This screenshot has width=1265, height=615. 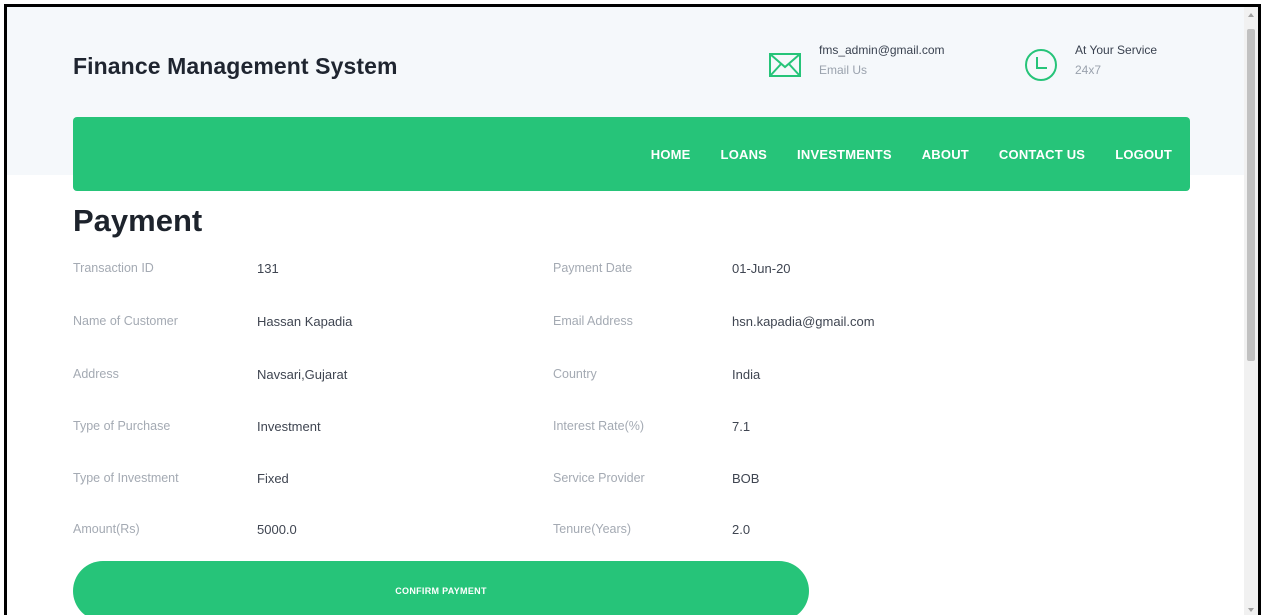 I want to click on tenure-value: 2.0, so click(x=741, y=529).